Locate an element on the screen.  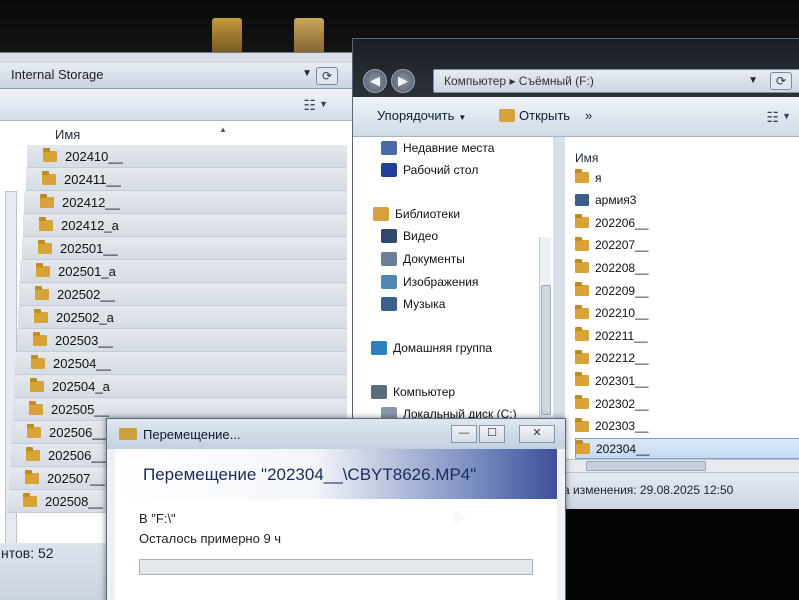
dialog-titlebar: Перемещение... — ☐ ✕ is located at coordinates (336, 434).